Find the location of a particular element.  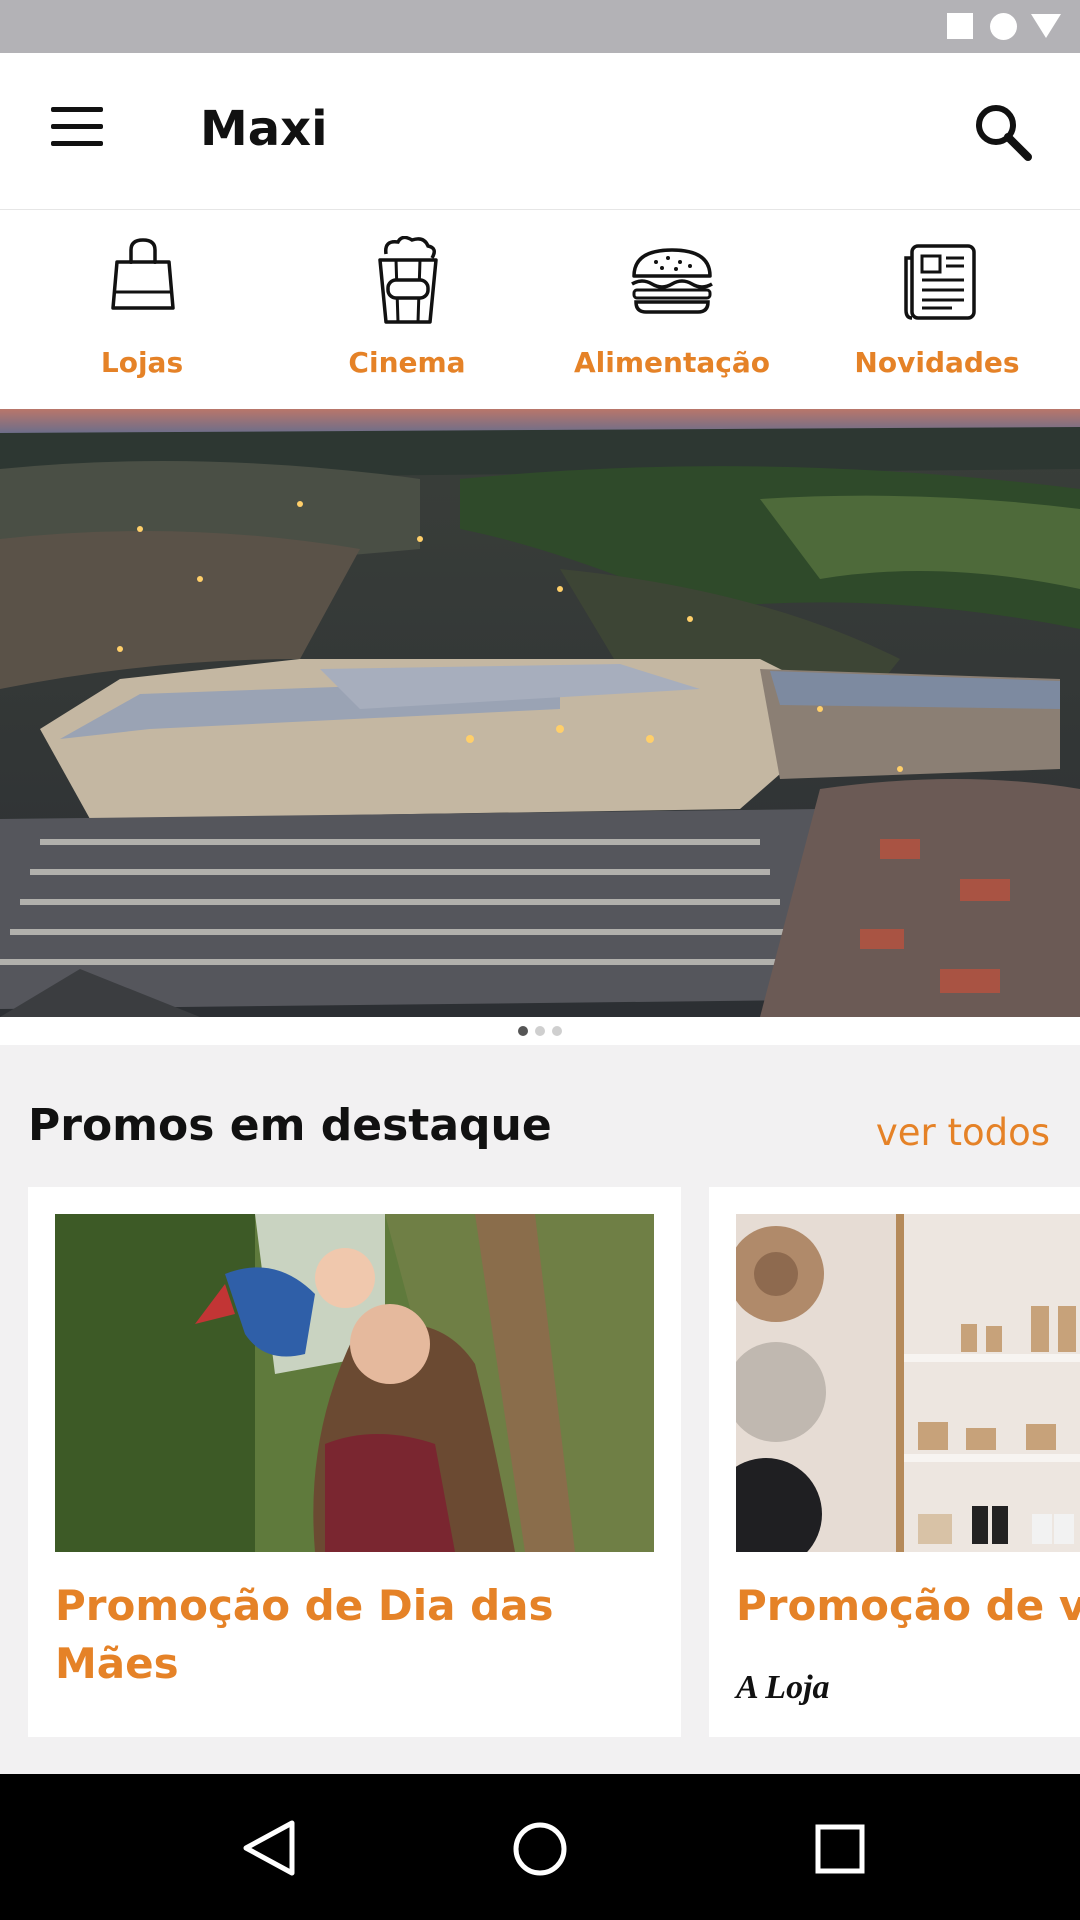

category-cinema: Cinema is located at coordinates (407, 309).